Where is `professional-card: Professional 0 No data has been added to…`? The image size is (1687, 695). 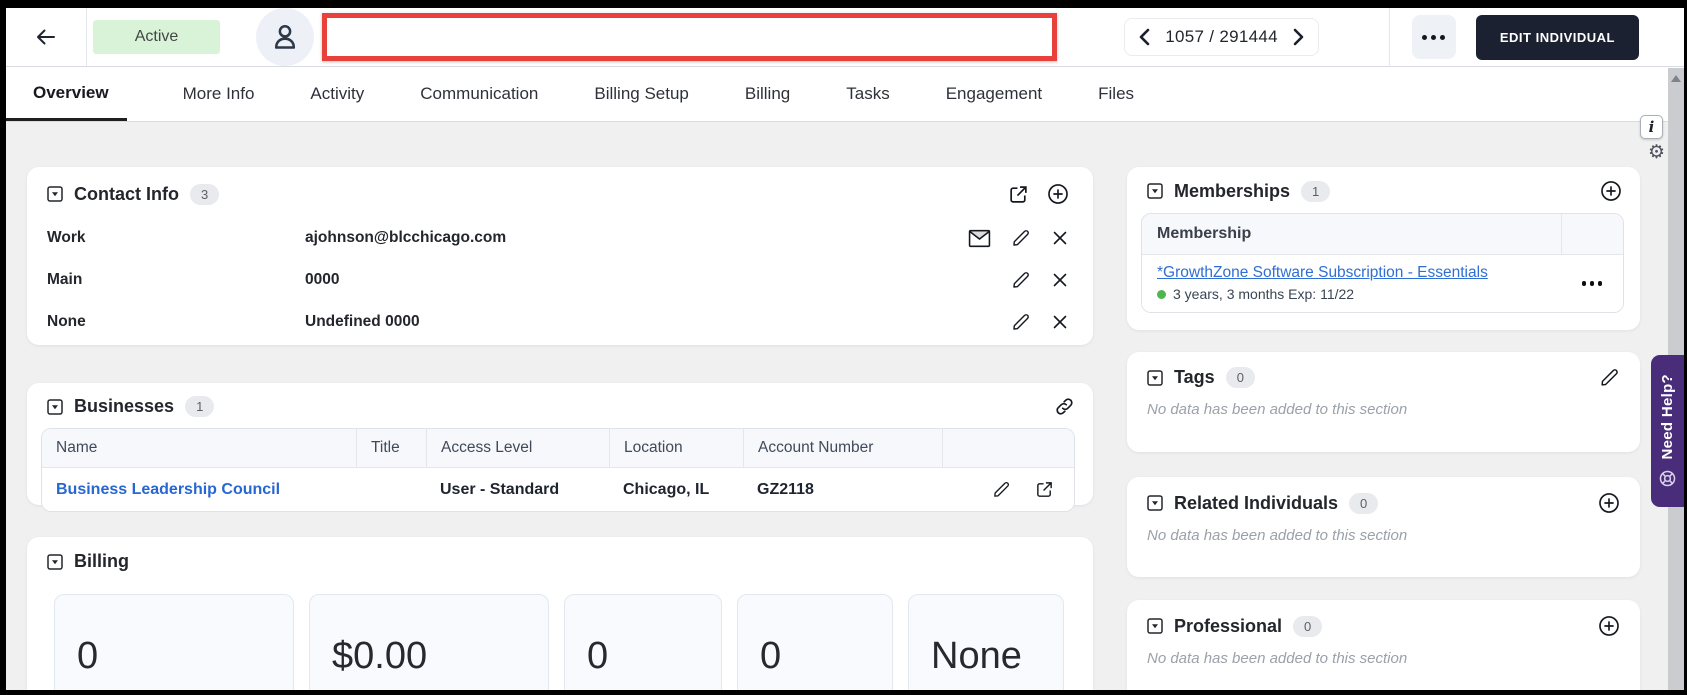
professional-card: Professional 0 No data has been added to… is located at coordinates (1383, 645).